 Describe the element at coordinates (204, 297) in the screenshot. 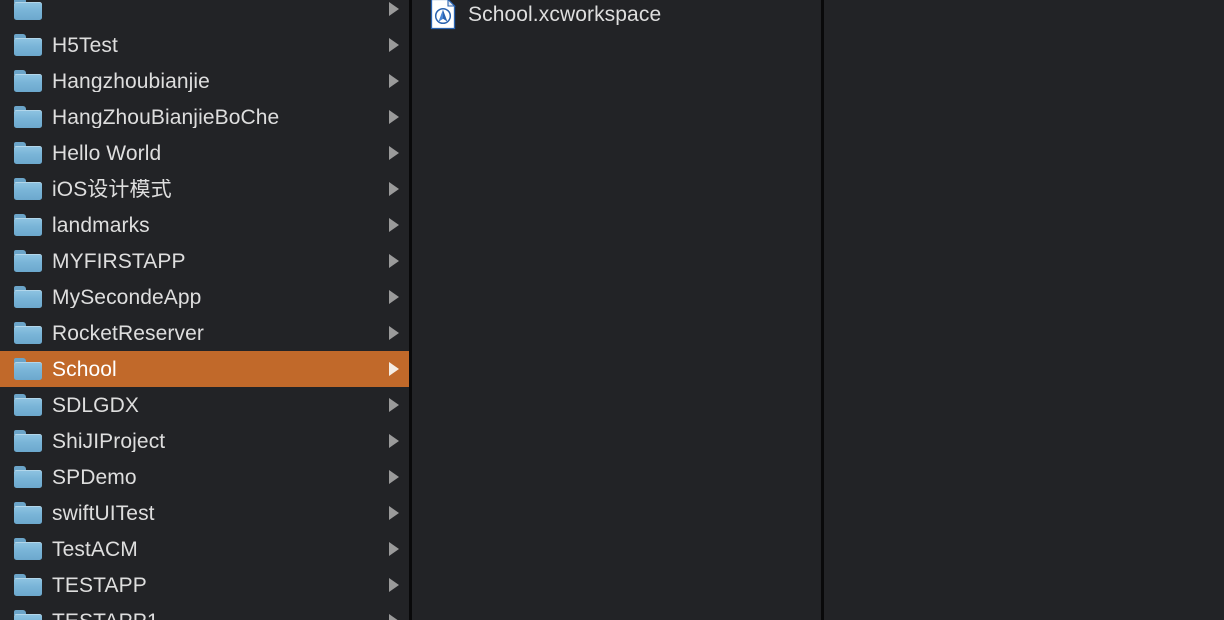

I see `list-item: MySecondeApp` at that location.